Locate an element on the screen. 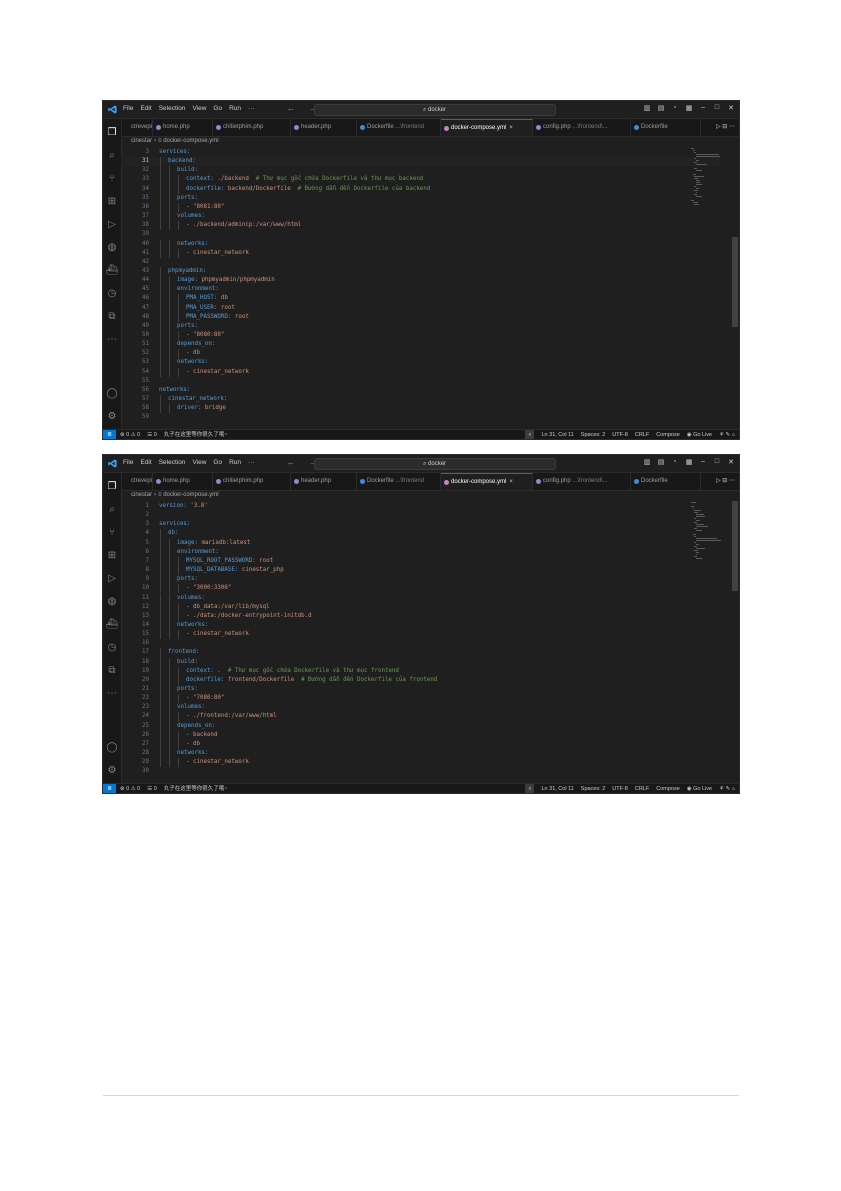 Image resolution: width=841 pixels, height=1191 pixels. code-line: 24 - ./frontend:/var/www/html is located at coordinates (421, 717).